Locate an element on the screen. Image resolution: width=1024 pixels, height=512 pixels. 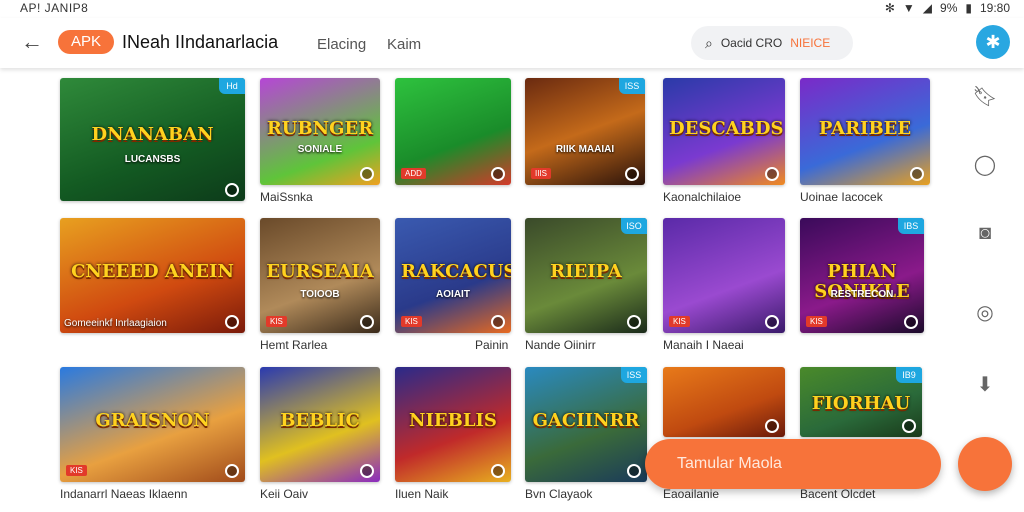
tile-label: MaiSsnka is located at coordinates (286, 197).